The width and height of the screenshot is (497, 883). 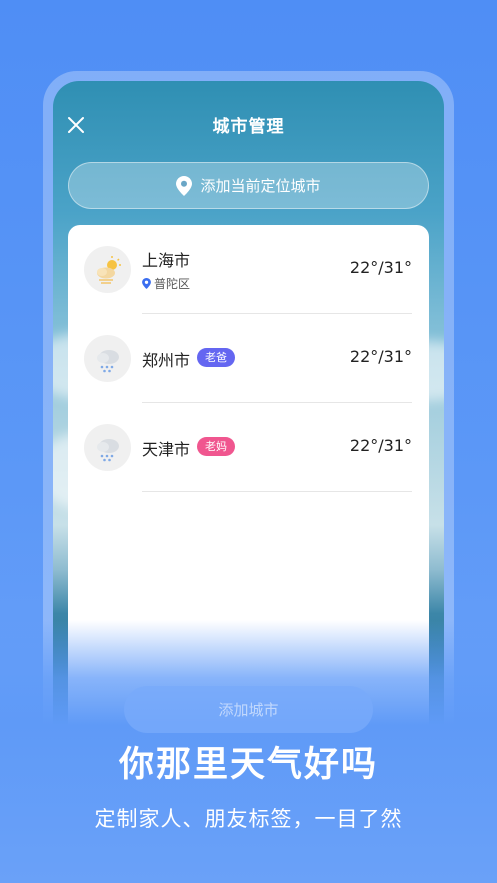 What do you see at coordinates (248, 269) in the screenshot?
I see `city-row-shanghai: 上海市 普陀区 22°/31°` at bounding box center [248, 269].